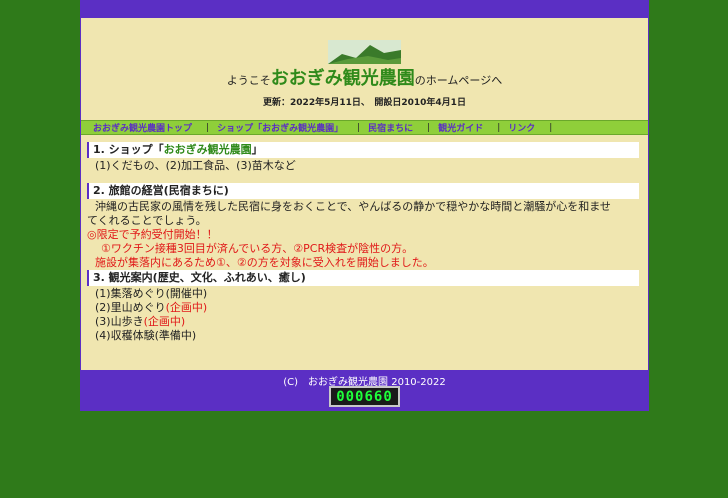 The height and width of the screenshot is (498, 728). I want to click on nav-link-guide: 観光ガイド, so click(463, 127).